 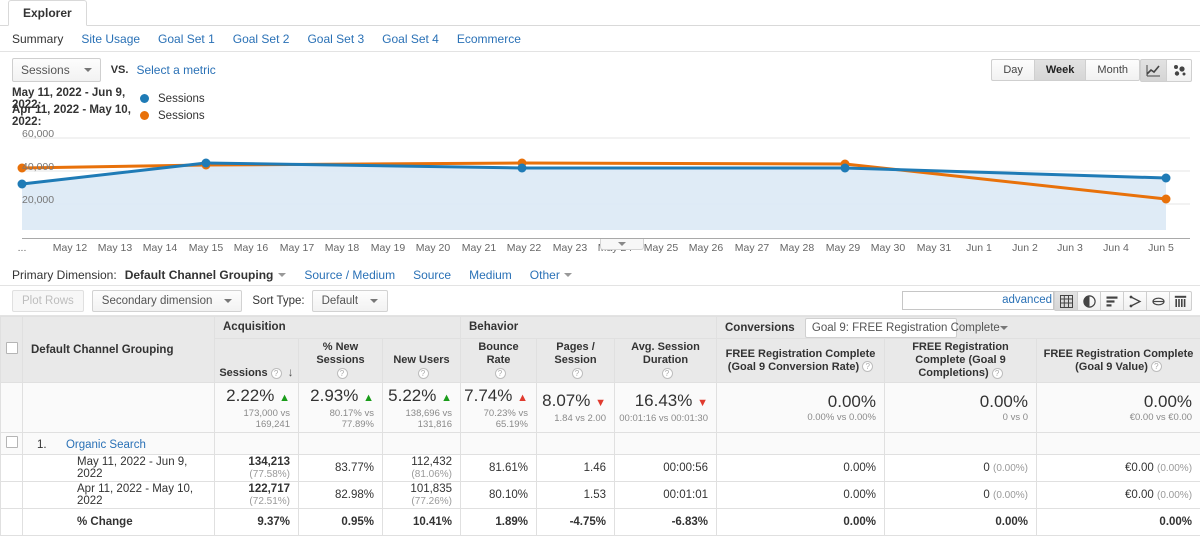 What do you see at coordinates (269, 489) in the screenshot?
I see `period2-sessions-value: 122,717` at bounding box center [269, 489].